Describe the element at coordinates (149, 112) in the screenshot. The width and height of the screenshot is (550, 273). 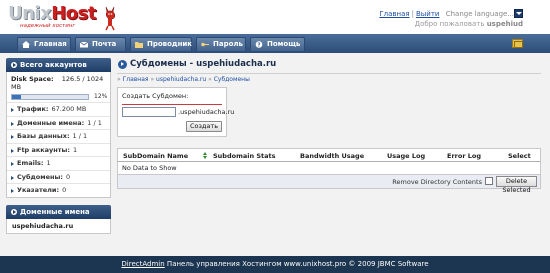
I see `subdomain-name-input` at that location.